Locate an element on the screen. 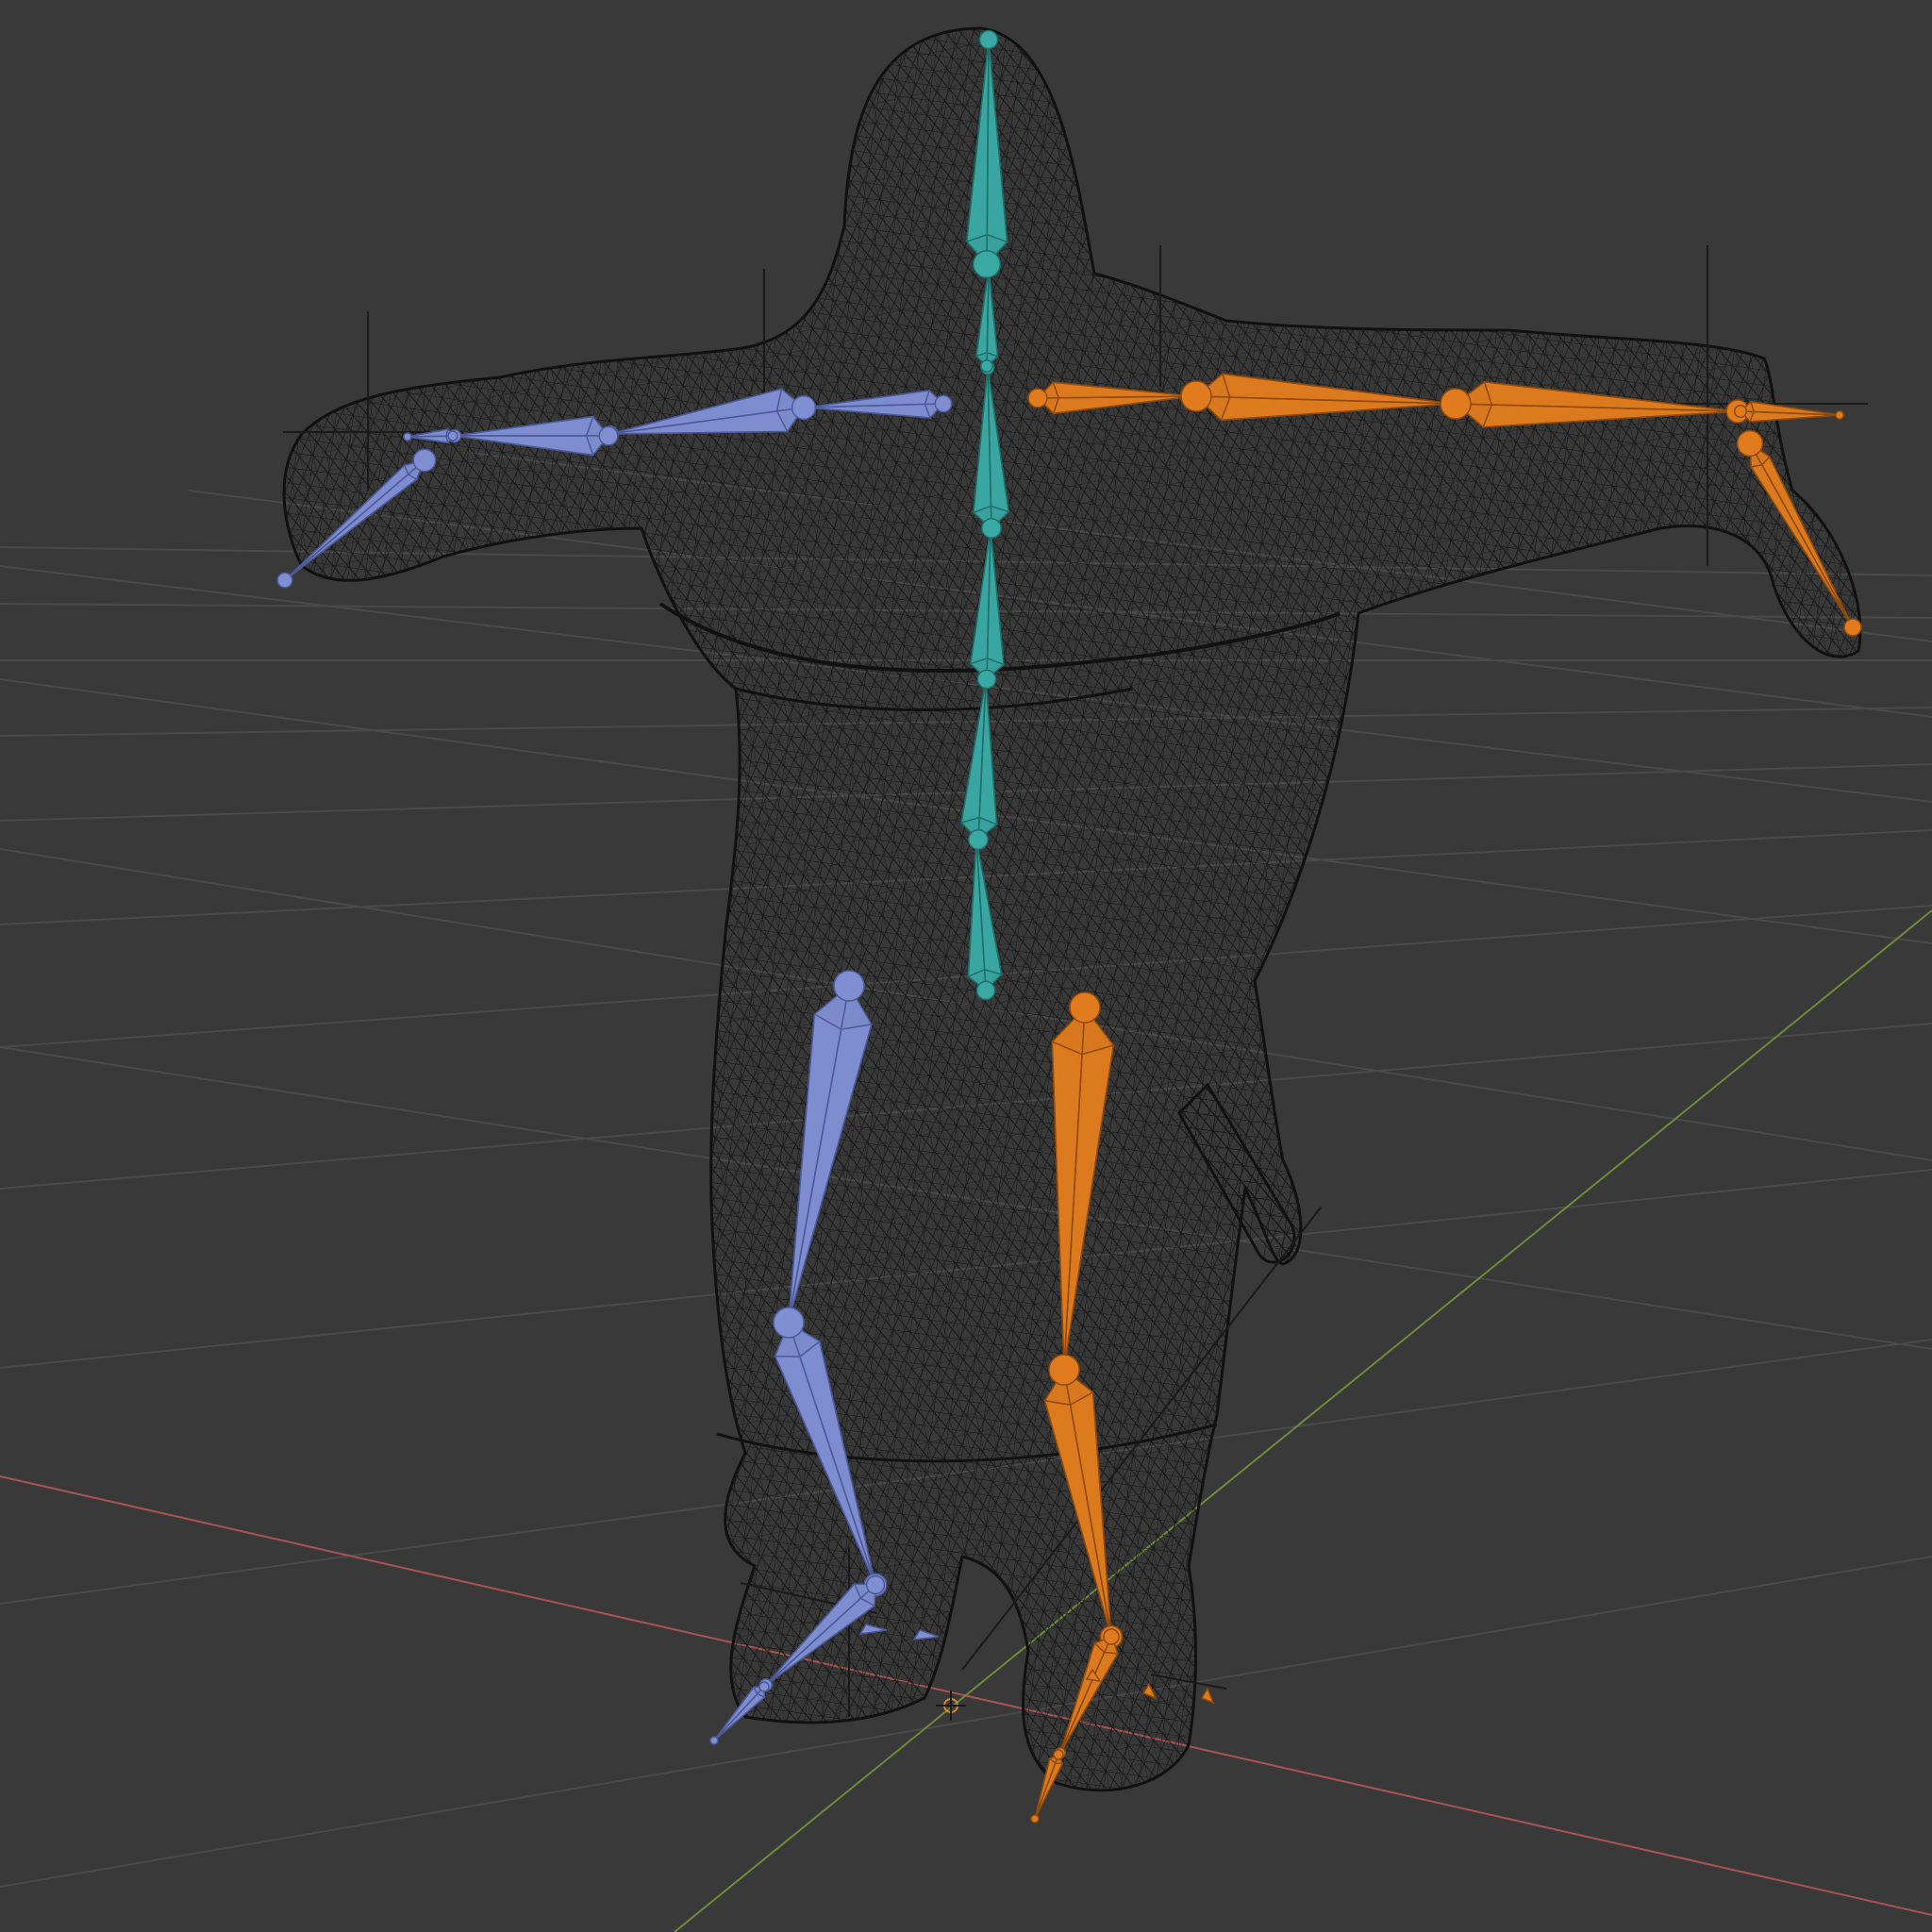 The image size is (1932, 1932). bone-hand-right-tail-joint is located at coordinates (1839, 415).